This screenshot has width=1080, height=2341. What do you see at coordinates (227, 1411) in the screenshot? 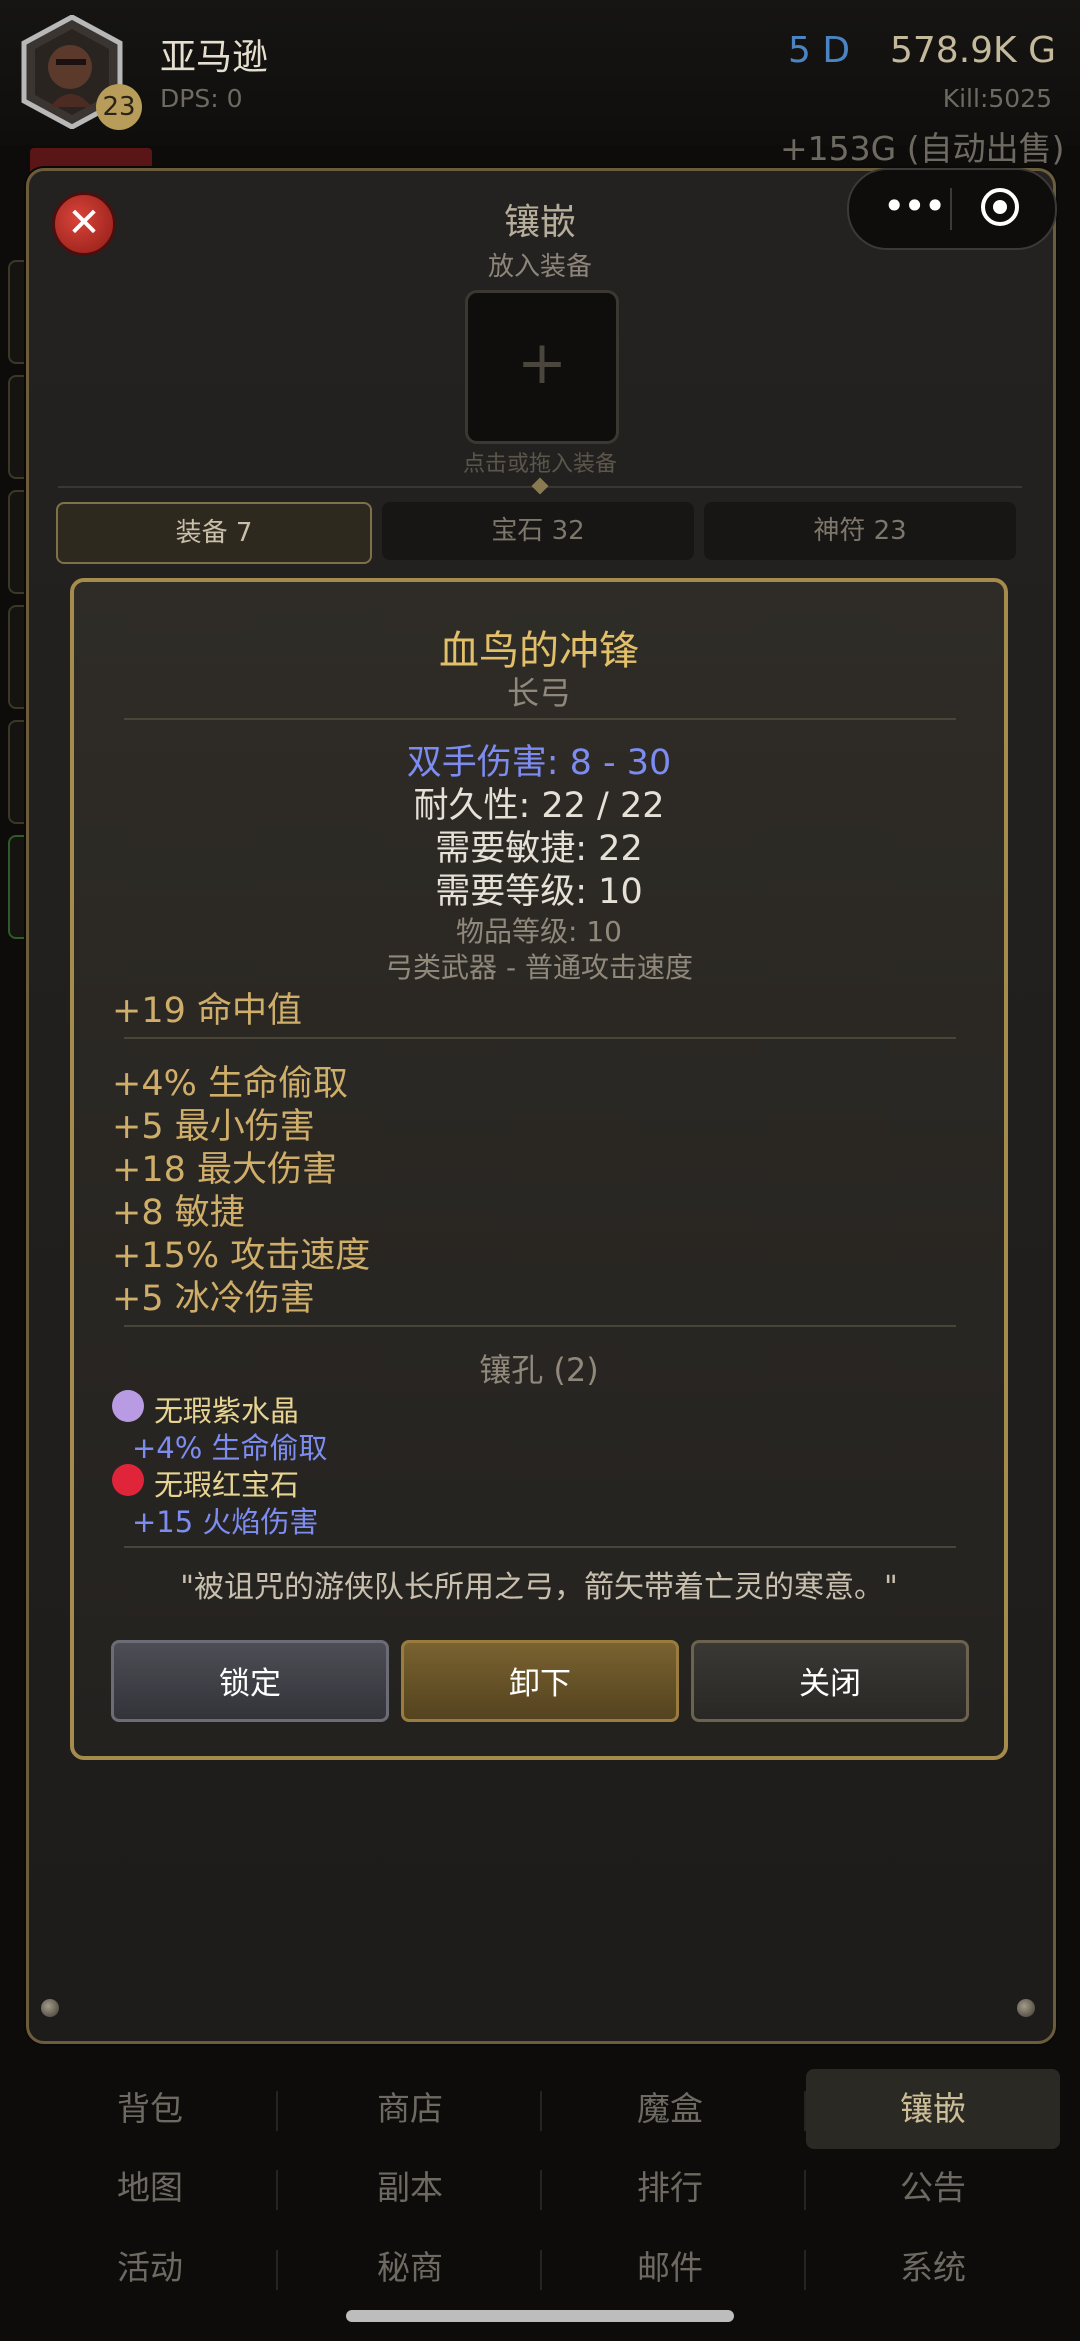
I see `gem-name: 无瑕紫水晶` at bounding box center [227, 1411].